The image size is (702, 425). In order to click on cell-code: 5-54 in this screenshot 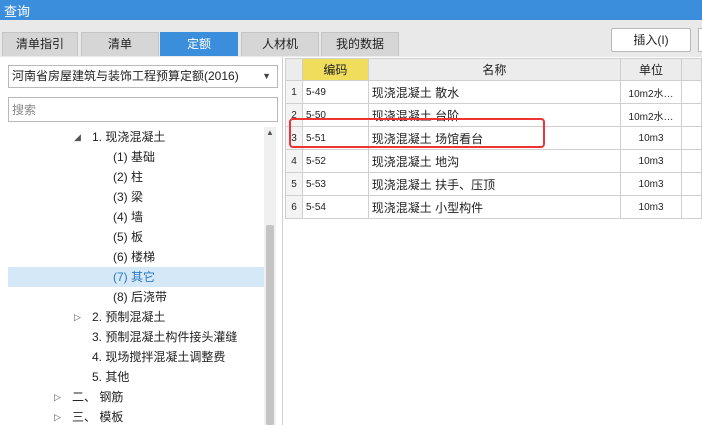, I will do `click(335, 207)`.